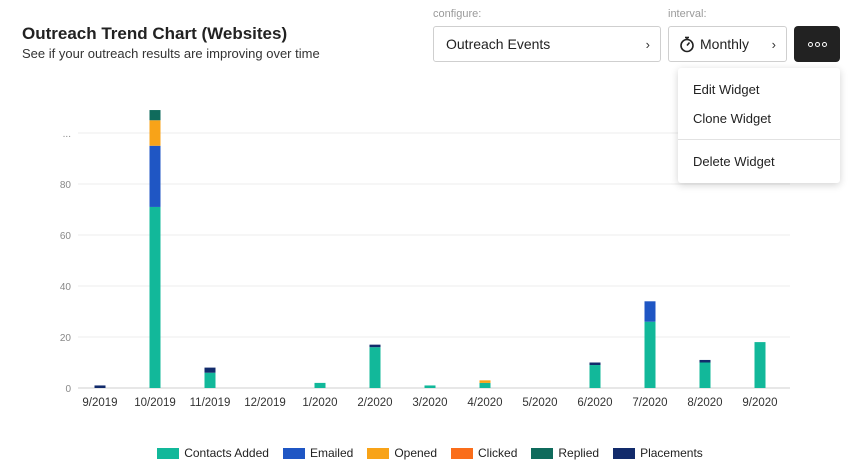 This screenshot has height=475, width=860. What do you see at coordinates (594, 403) in the screenshot?
I see `x-tick-label: 6/2020` at bounding box center [594, 403].